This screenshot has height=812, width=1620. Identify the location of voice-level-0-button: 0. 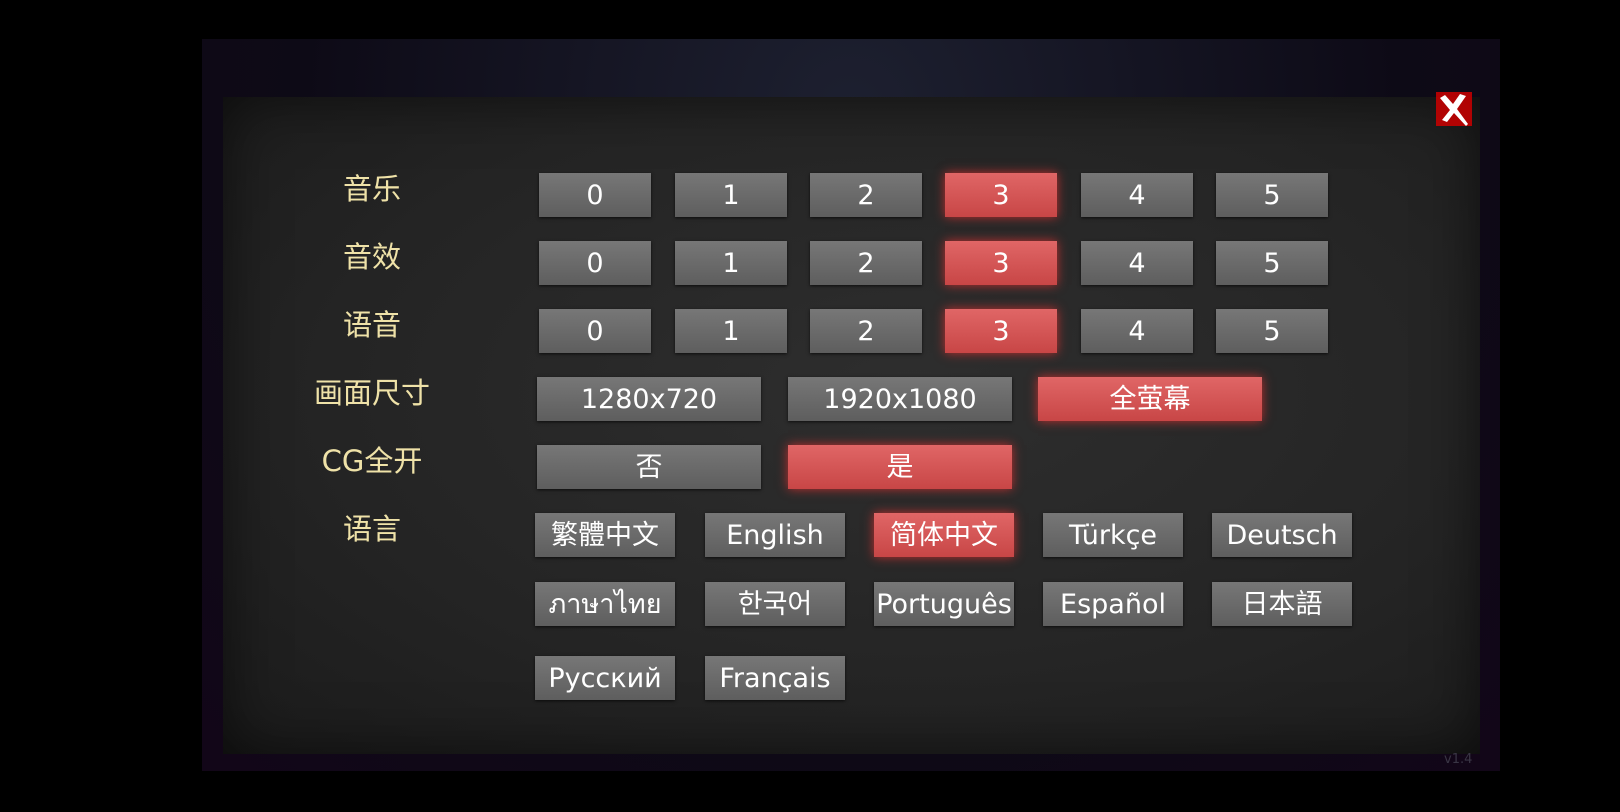
(595, 331).